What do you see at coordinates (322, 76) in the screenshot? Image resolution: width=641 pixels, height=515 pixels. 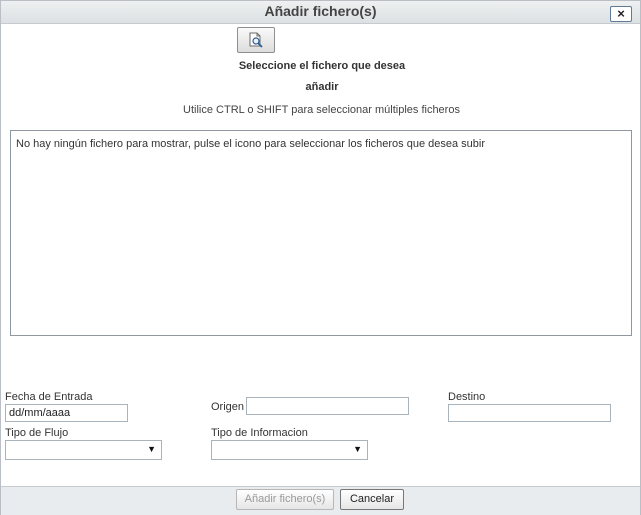 I see `select-file-label: Seleccione el fichero que desea añadir` at bounding box center [322, 76].